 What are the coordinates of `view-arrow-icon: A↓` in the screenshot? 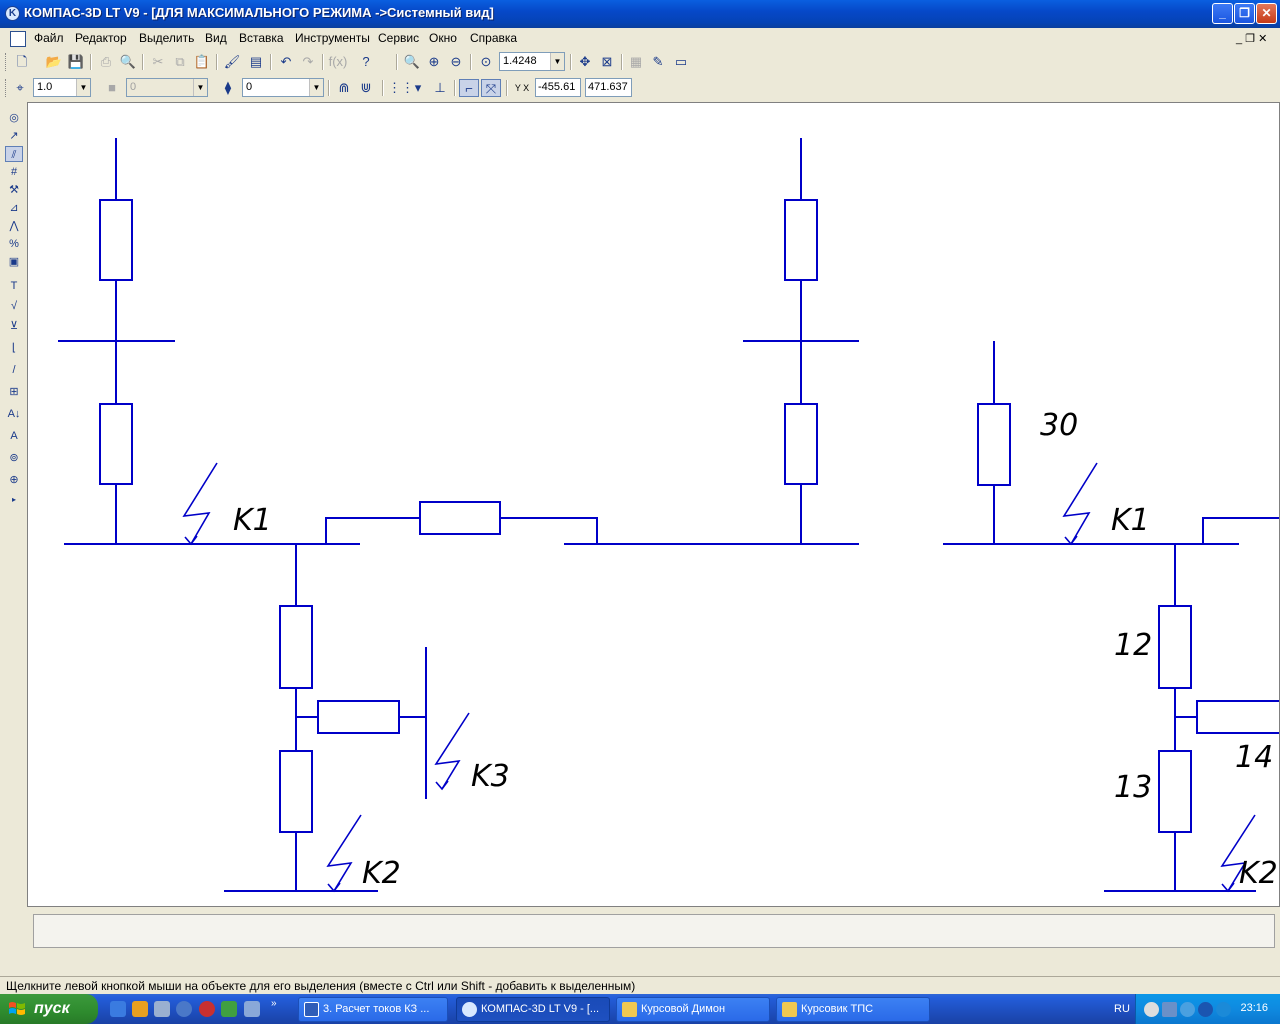 It's located at (14, 414).